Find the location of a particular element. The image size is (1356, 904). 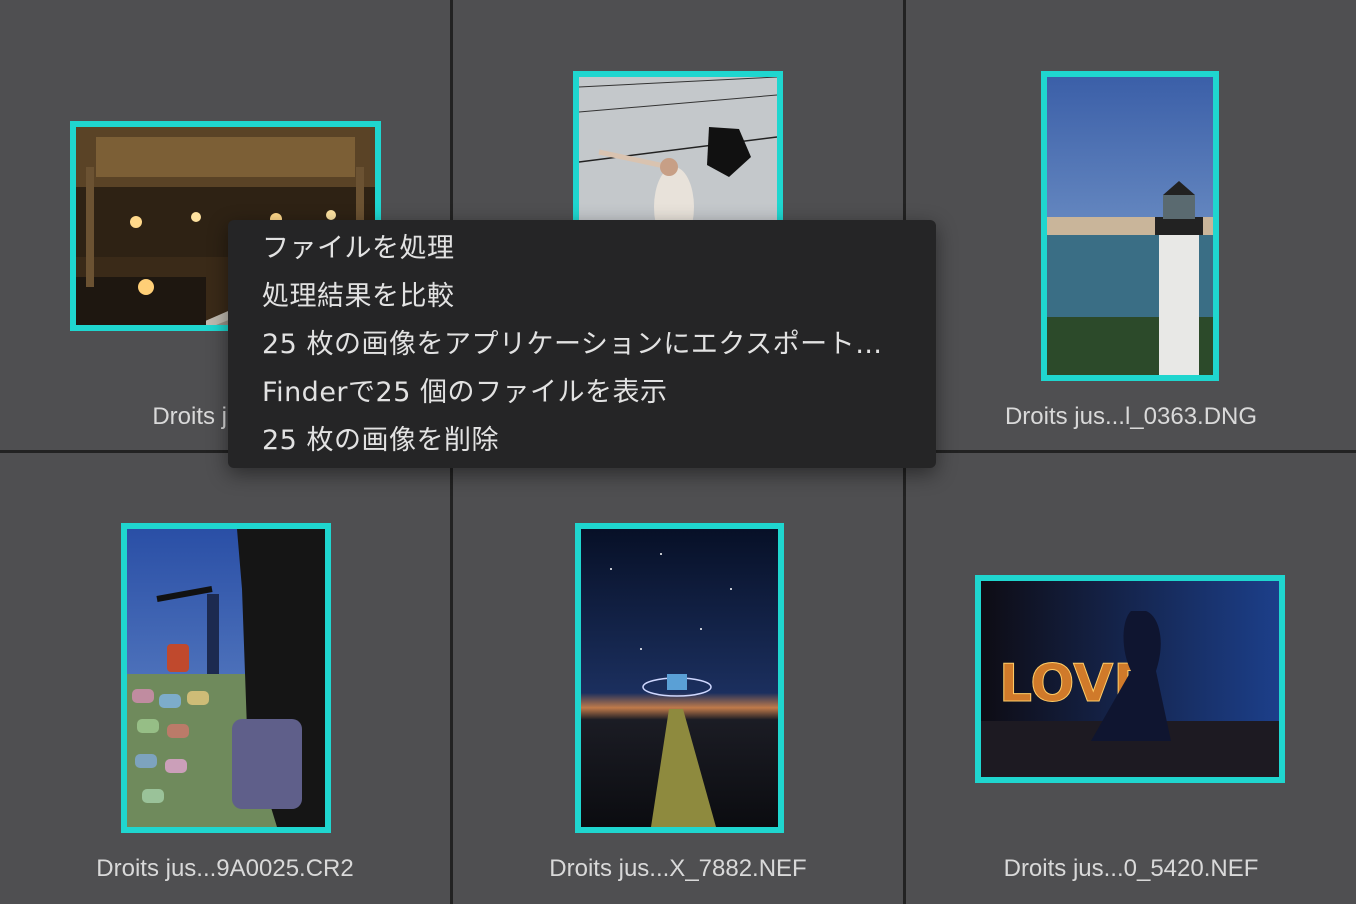

menu-item-process-files: ファイルを処理 is located at coordinates (358, 249).